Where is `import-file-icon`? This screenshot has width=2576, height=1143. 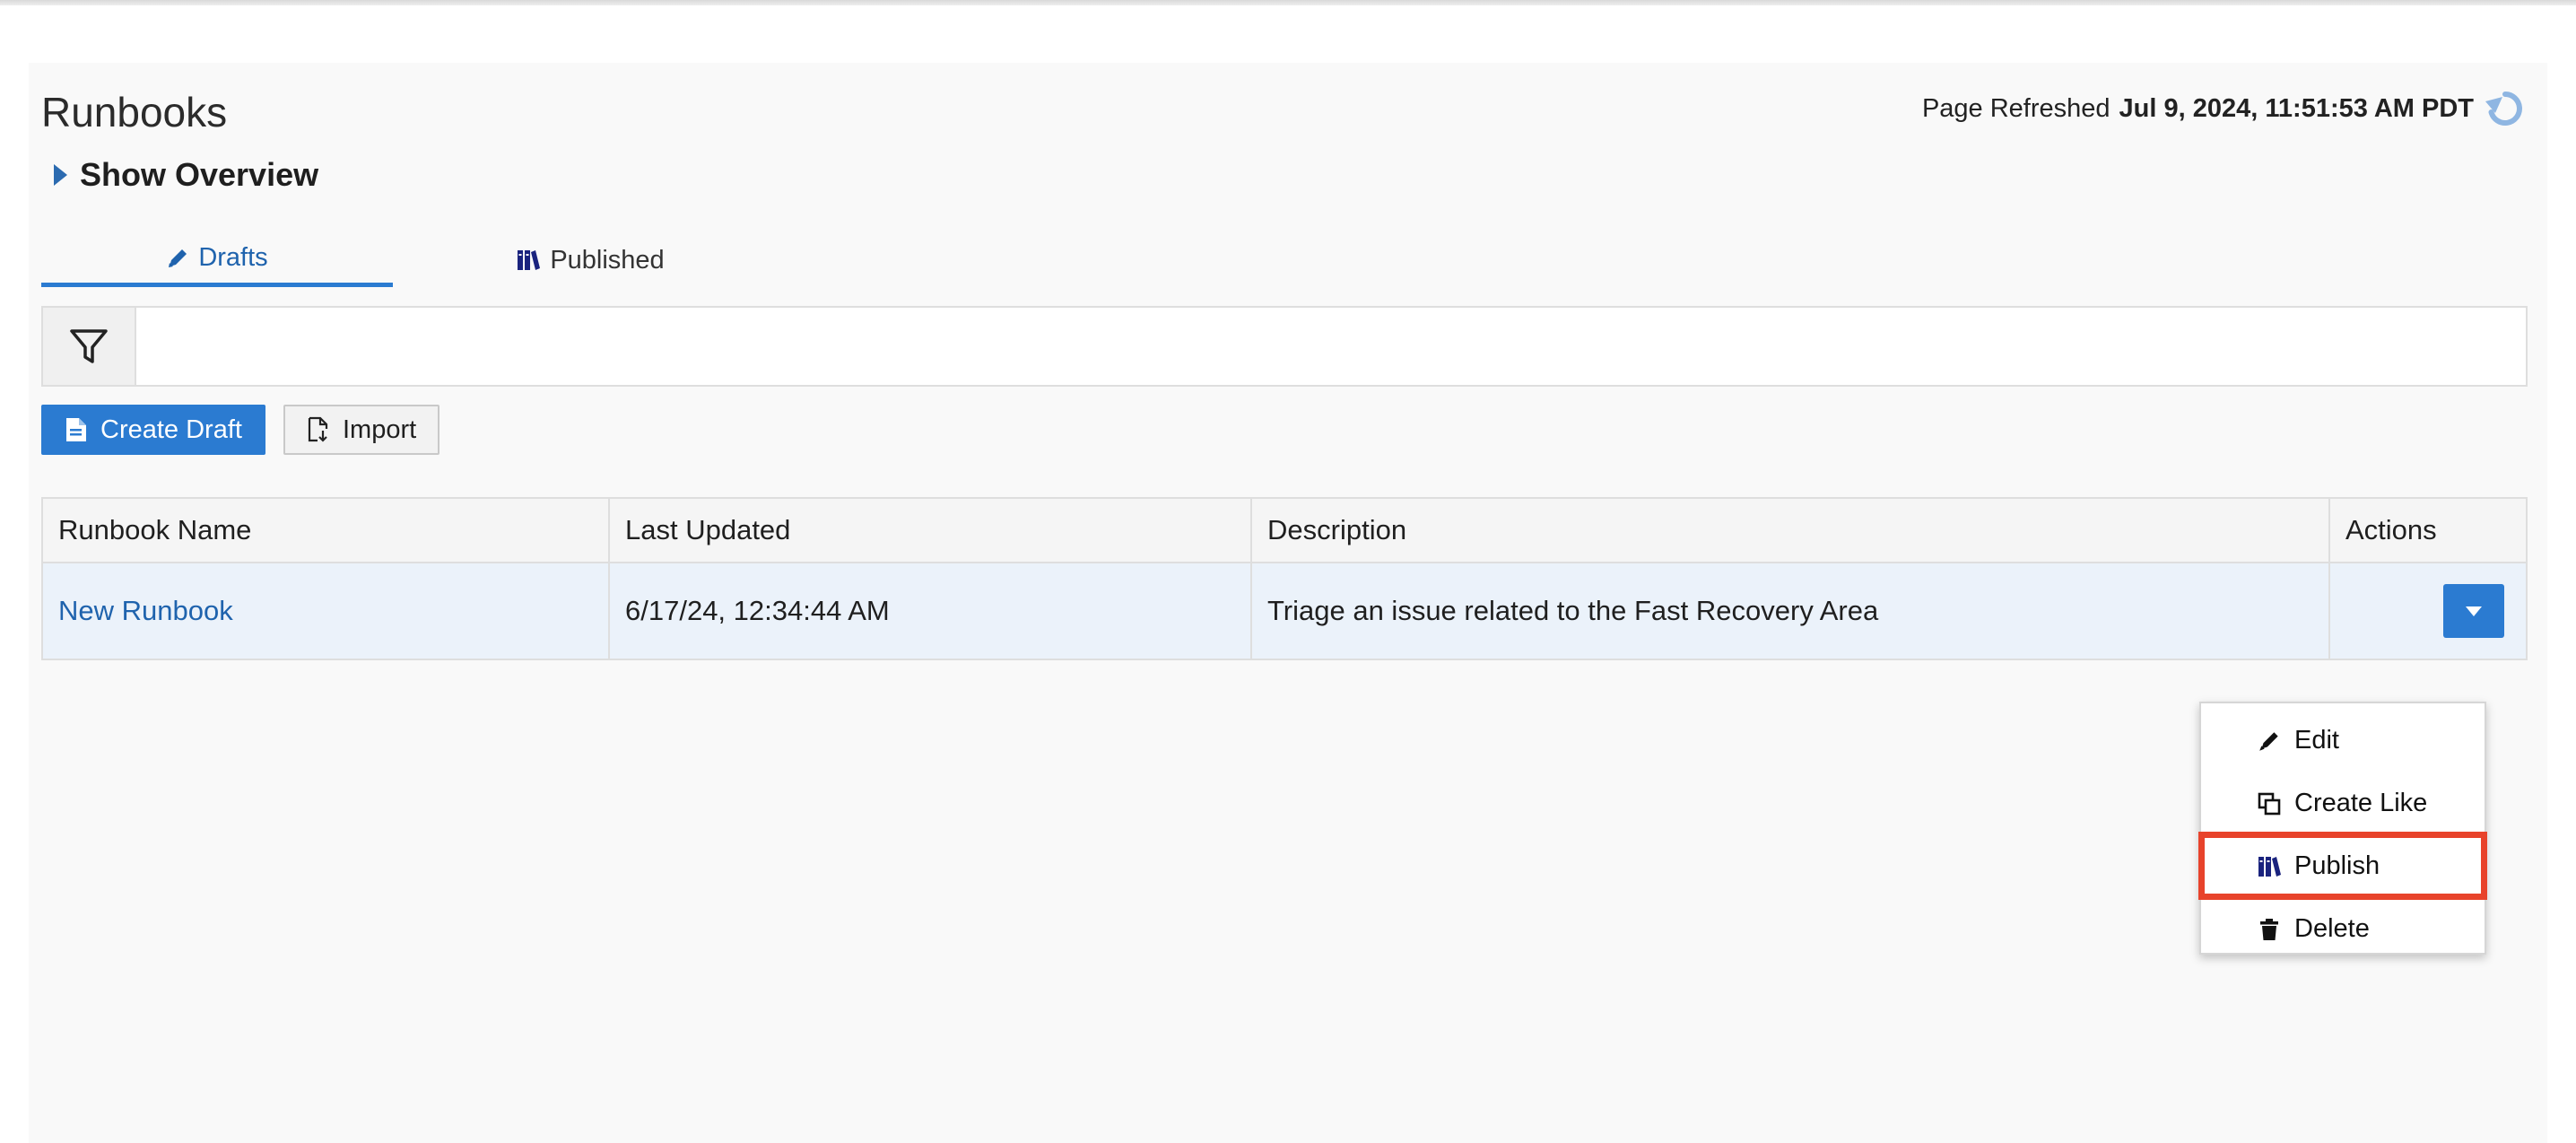 import-file-icon is located at coordinates (318, 429).